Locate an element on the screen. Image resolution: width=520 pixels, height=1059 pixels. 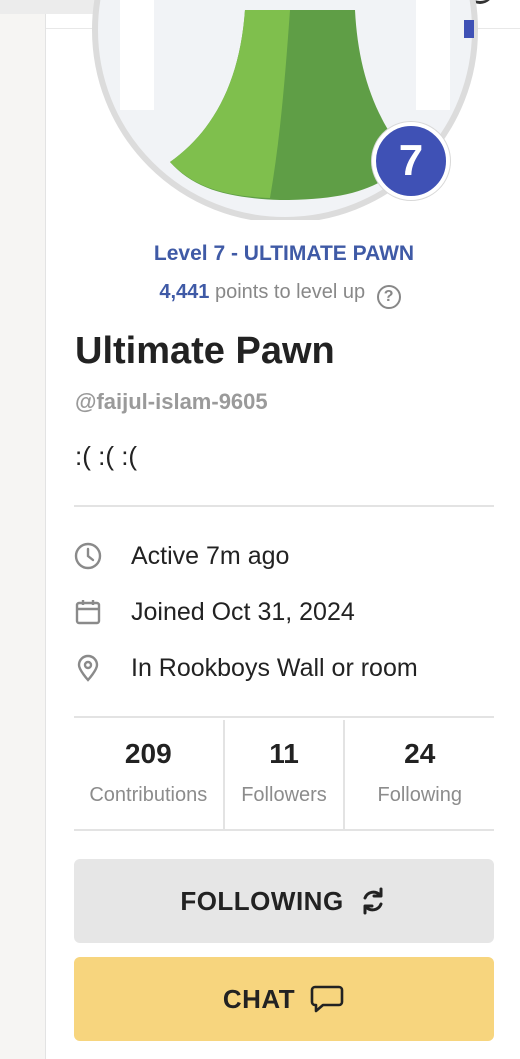
following-button: FOLLOWING is located at coordinates (284, 901).